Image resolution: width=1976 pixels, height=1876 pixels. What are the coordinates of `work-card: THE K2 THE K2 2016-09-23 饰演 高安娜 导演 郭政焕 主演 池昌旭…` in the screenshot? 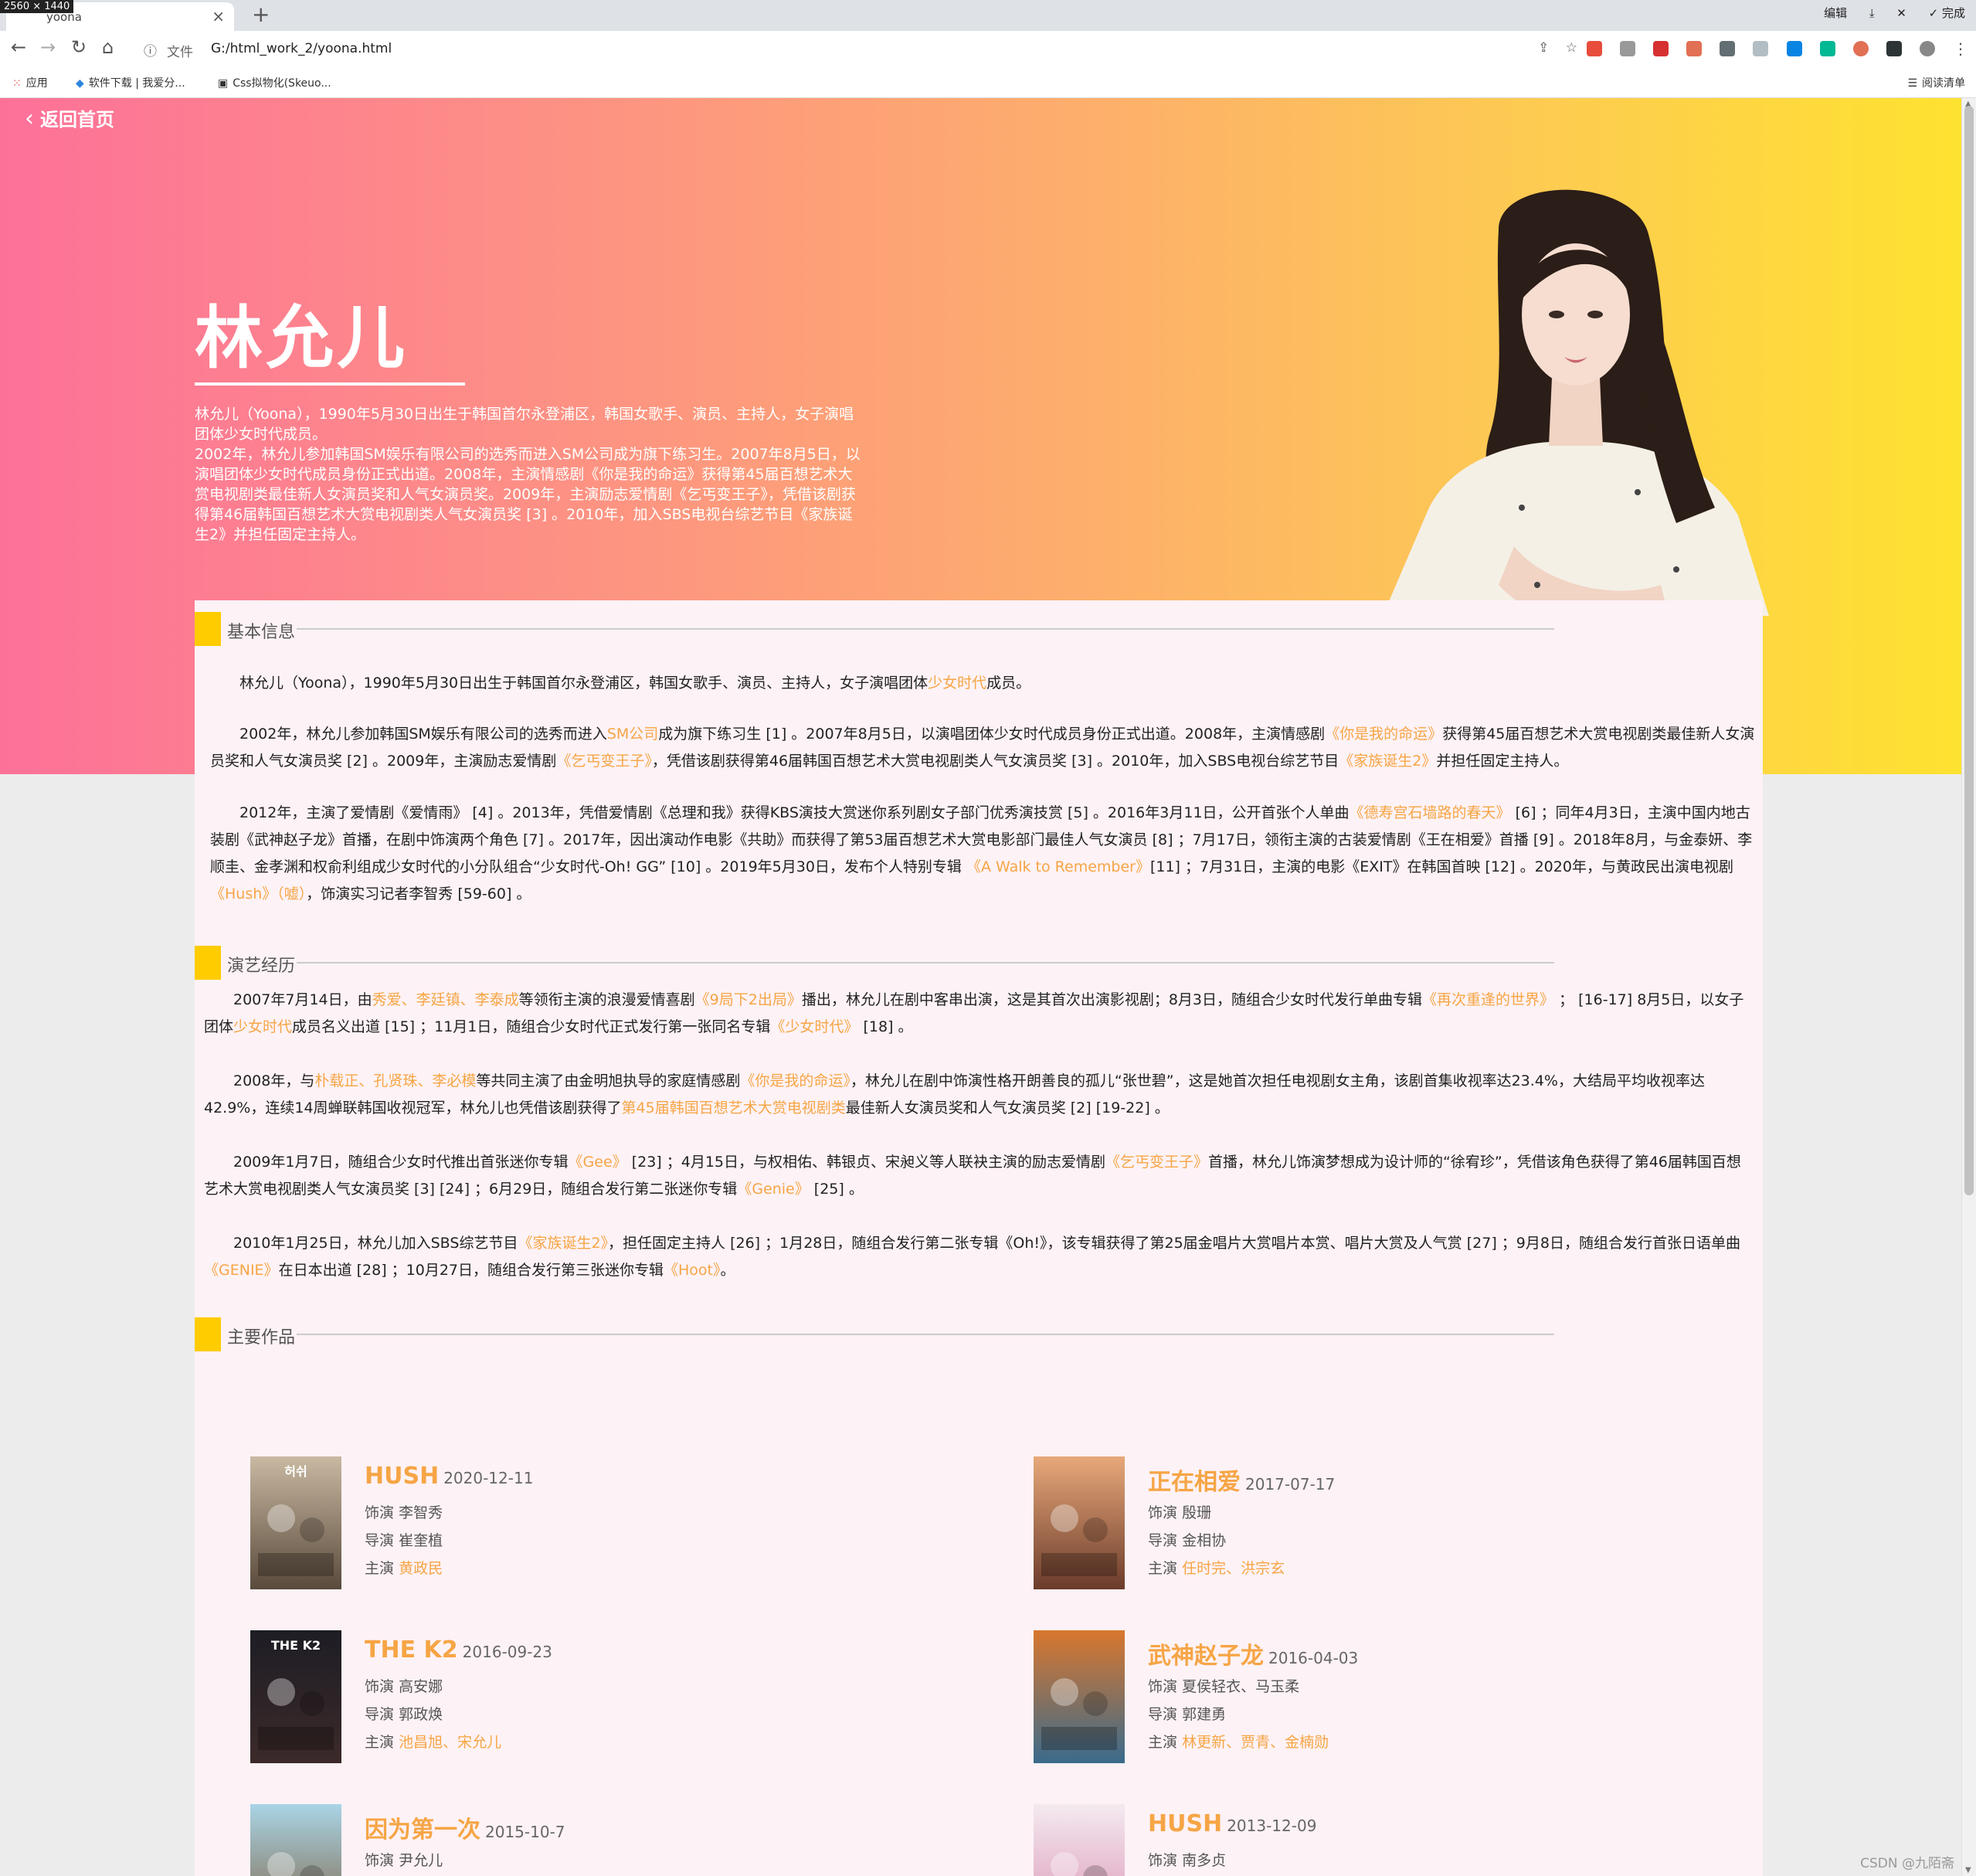 It's located at (598, 1698).